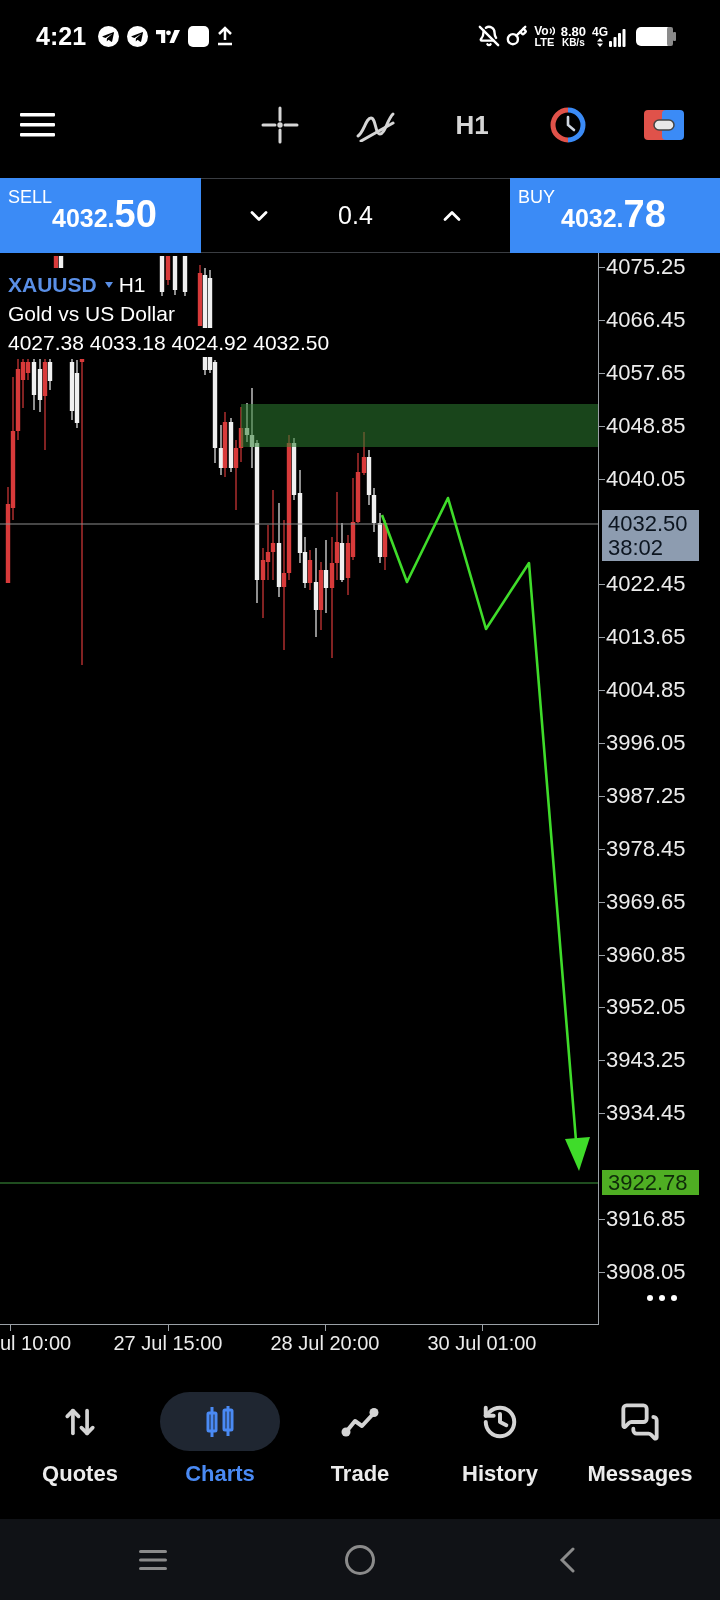 This screenshot has height=1600, width=720. I want to click on nav-tab: Quotes, so click(80, 1442).